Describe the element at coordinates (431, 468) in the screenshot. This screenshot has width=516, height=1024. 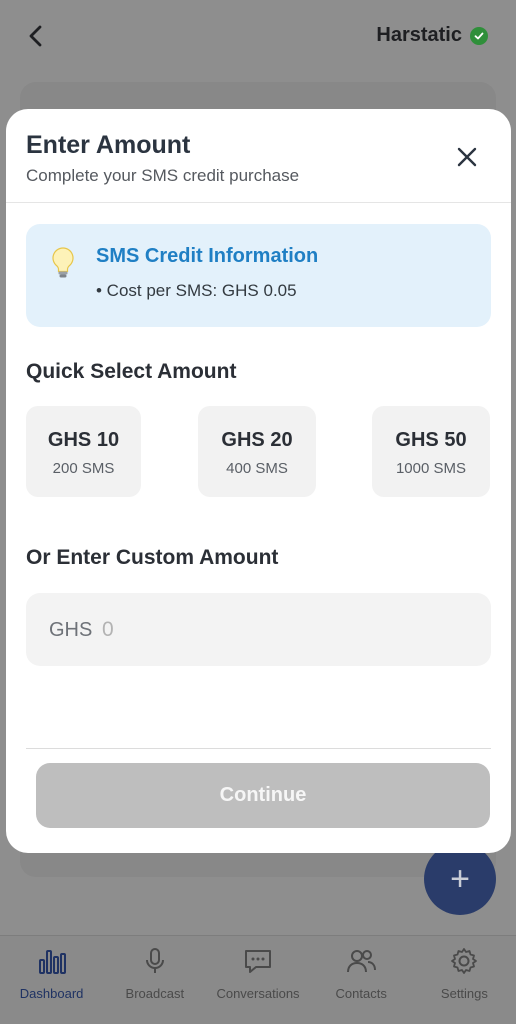
I see `sms-count: 1000 SMS` at that location.